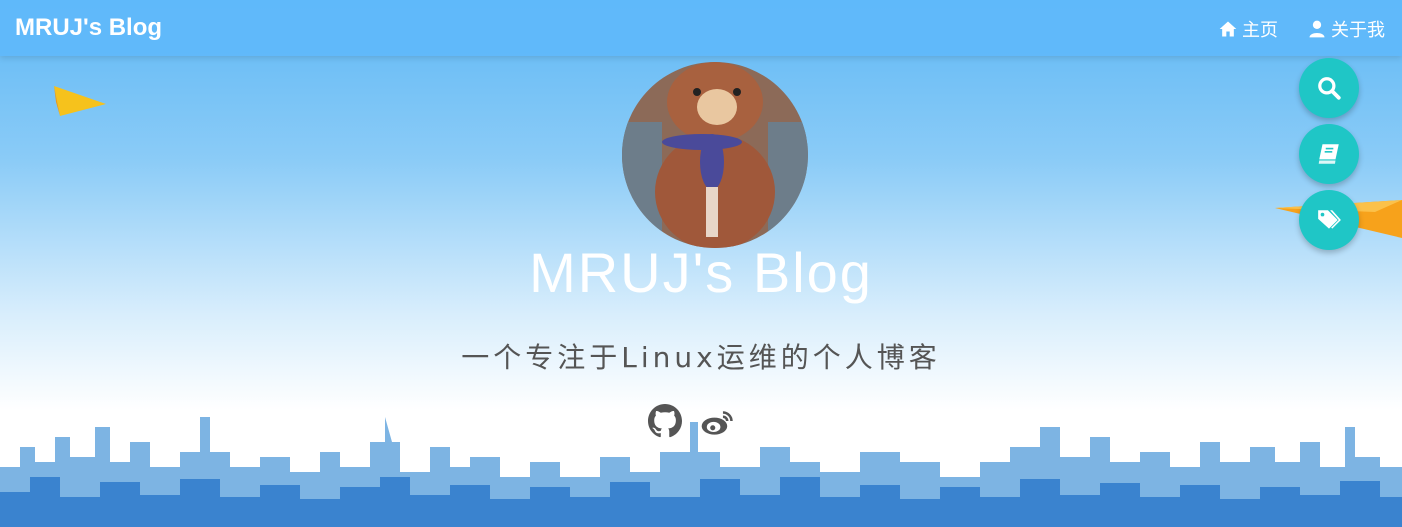 This screenshot has height=527, width=1402. Describe the element at coordinates (1228, 29) in the screenshot. I see `home-icon` at that location.